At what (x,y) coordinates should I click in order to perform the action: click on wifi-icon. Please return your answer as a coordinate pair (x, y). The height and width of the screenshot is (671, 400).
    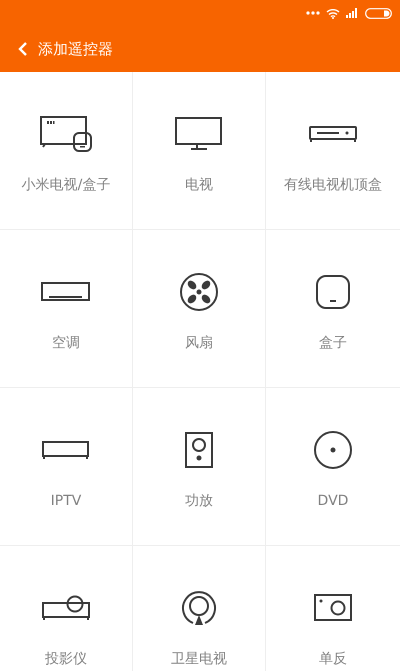
    Looking at the image, I should click on (333, 13).